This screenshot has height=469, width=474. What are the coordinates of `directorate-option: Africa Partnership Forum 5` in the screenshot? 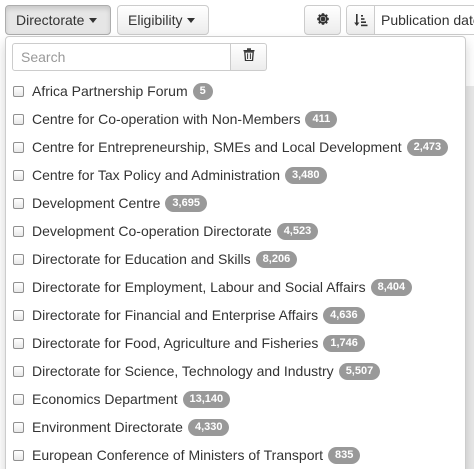 It's located at (235, 91).